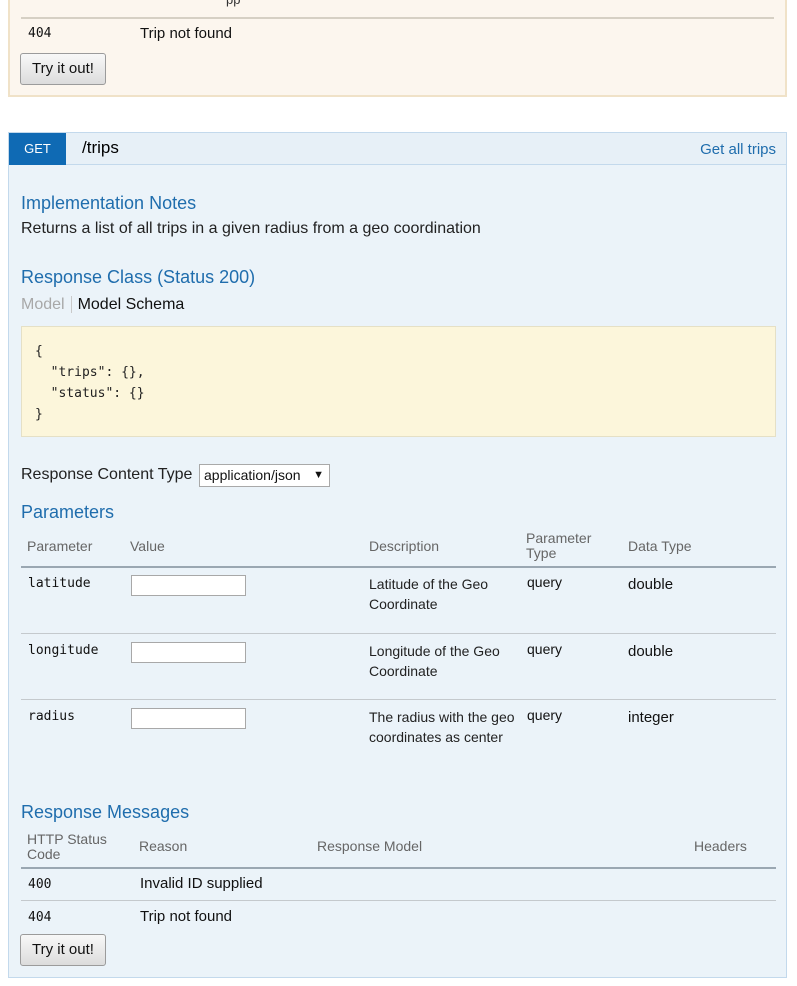  What do you see at coordinates (434, 661) in the screenshot?
I see `param-description: Longitude of the Geo Coordinate` at bounding box center [434, 661].